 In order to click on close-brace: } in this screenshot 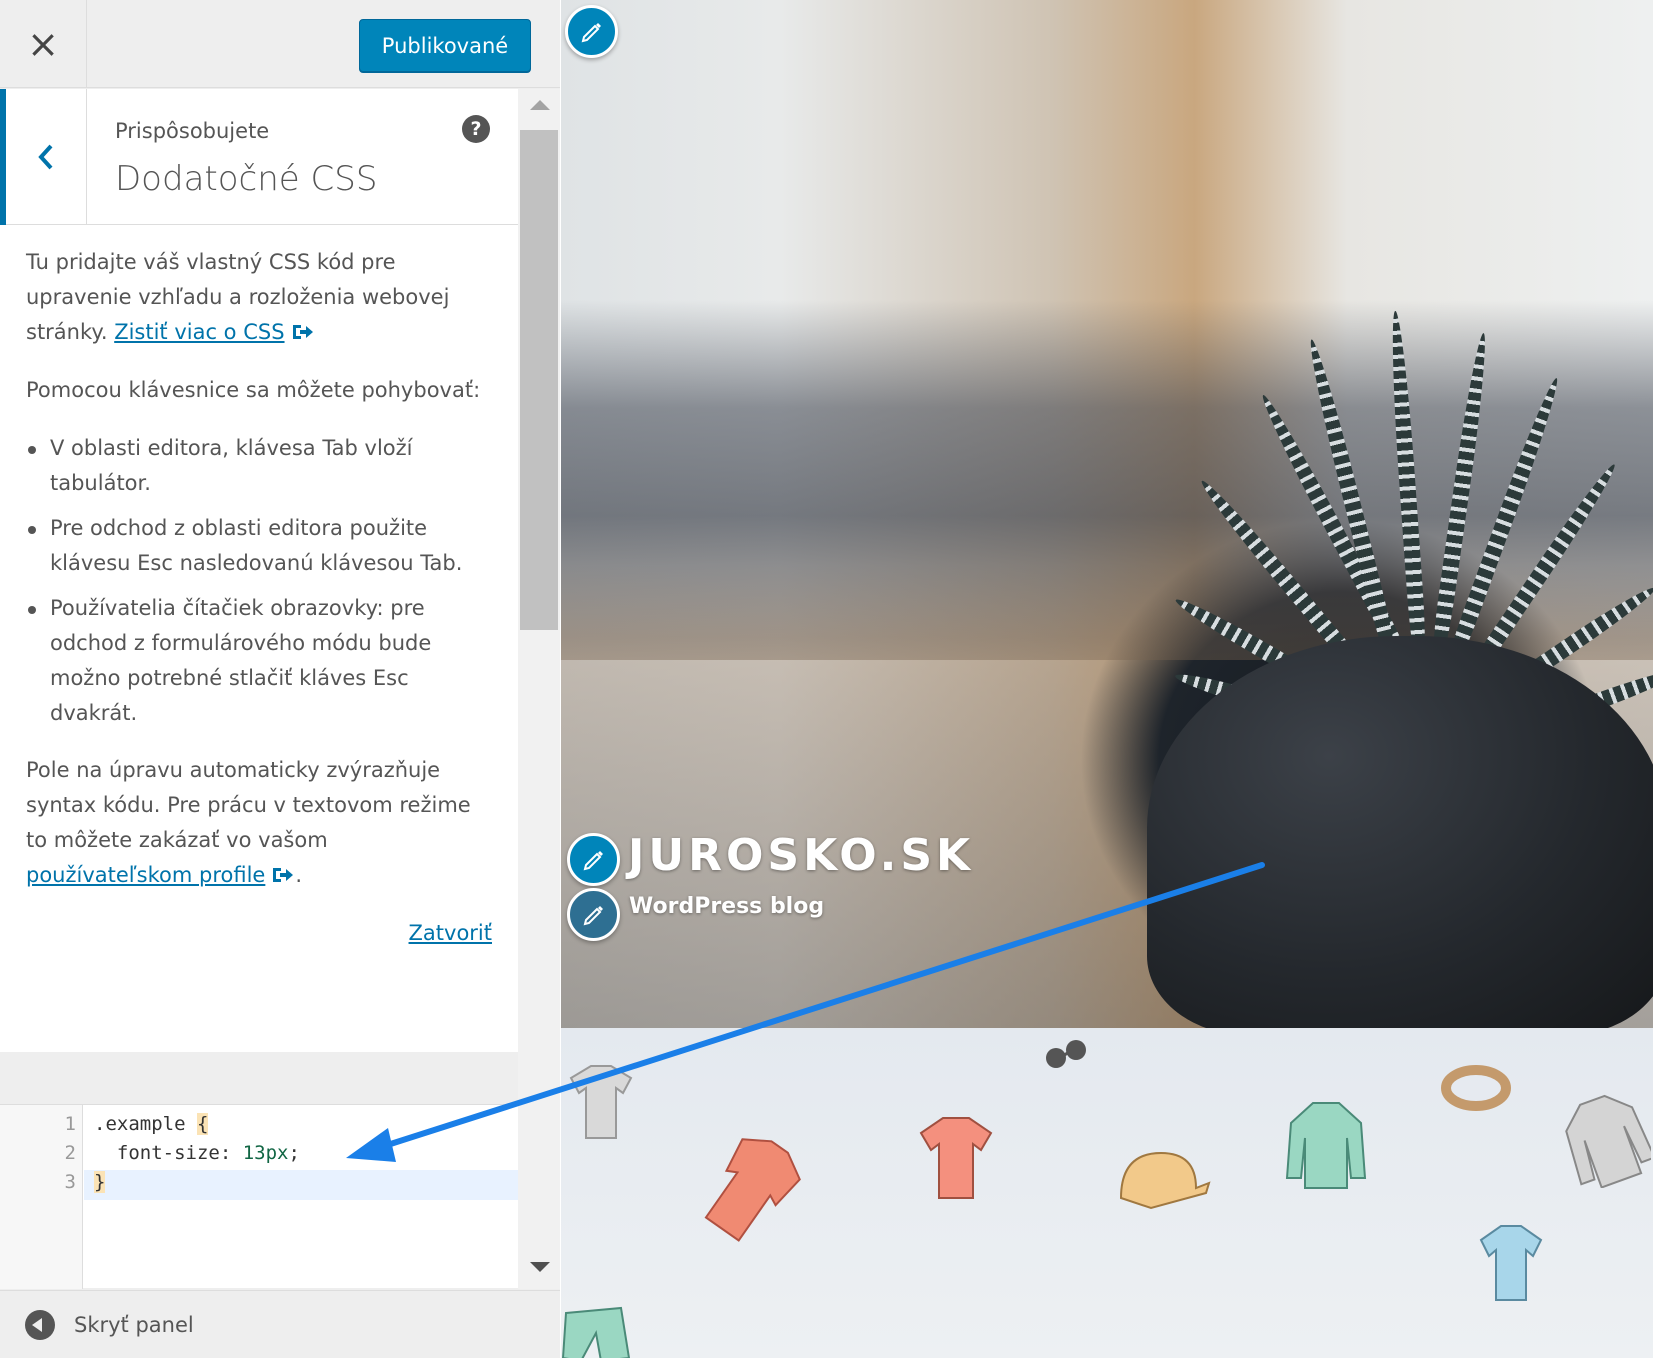, I will do `click(100, 1182)`.